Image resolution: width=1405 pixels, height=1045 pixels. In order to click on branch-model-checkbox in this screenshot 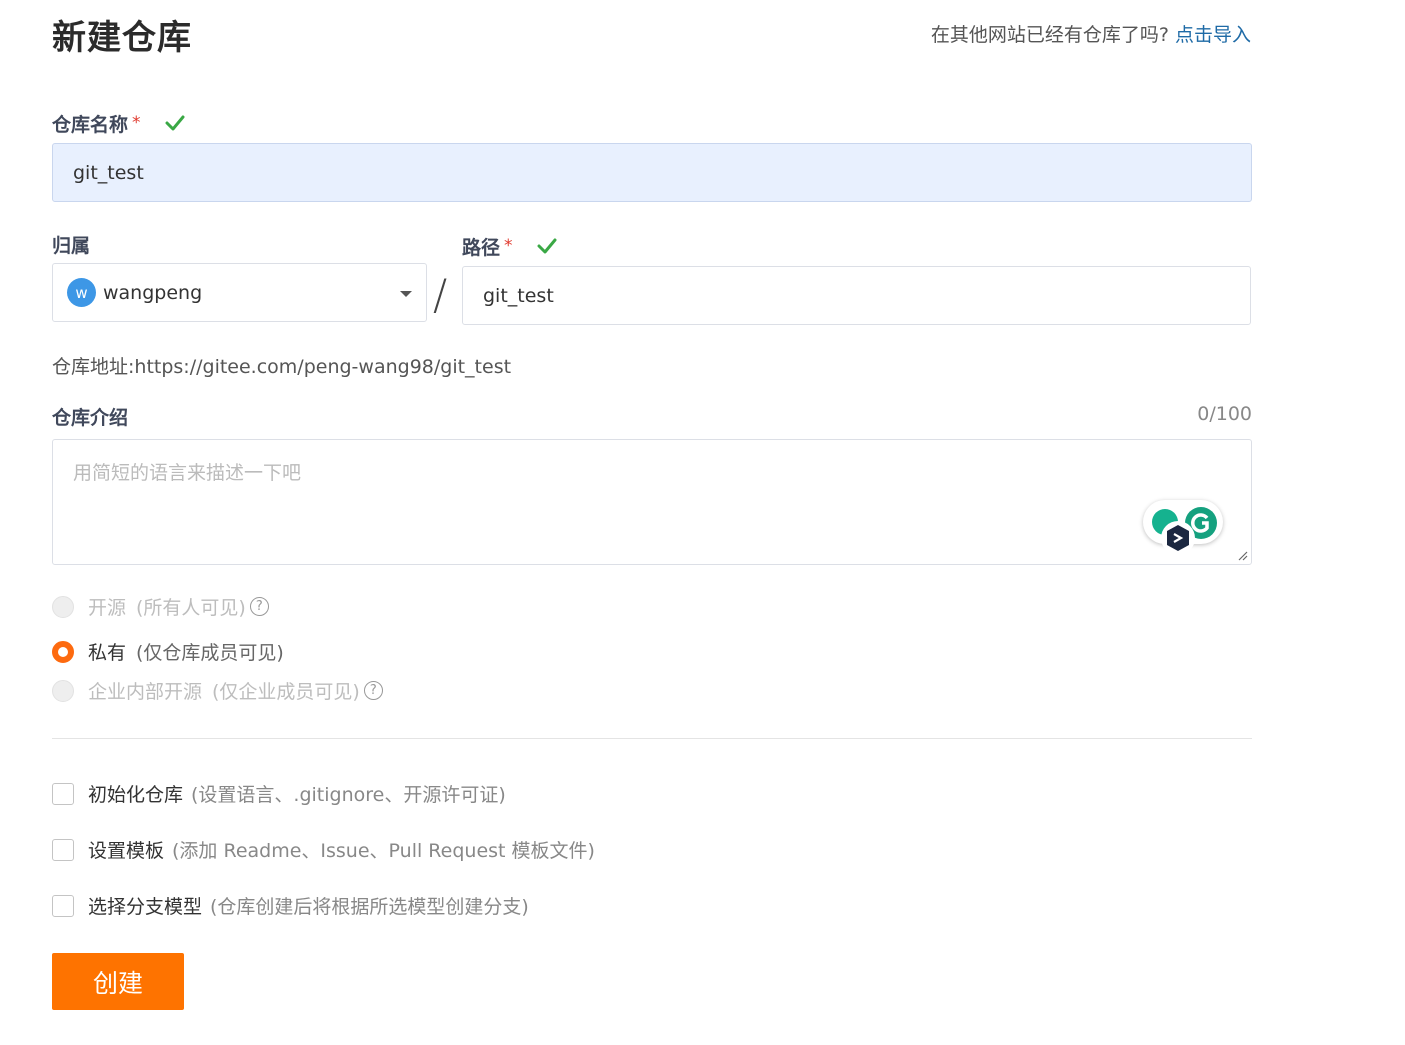, I will do `click(63, 905)`.